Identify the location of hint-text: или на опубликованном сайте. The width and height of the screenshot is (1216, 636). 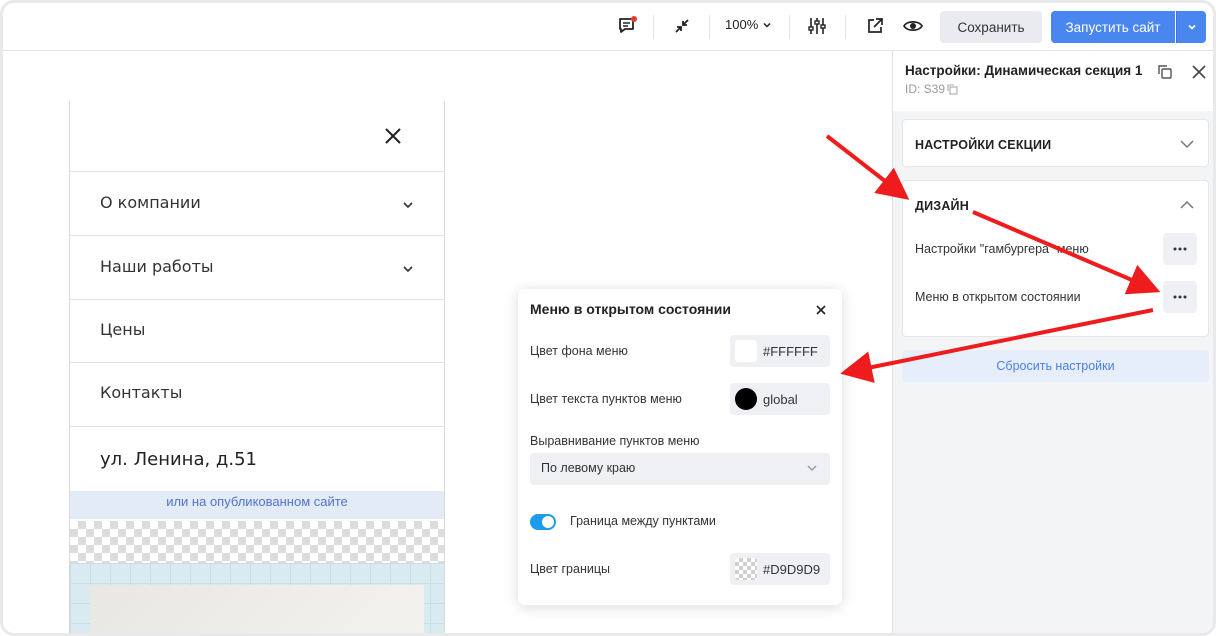
(257, 501).